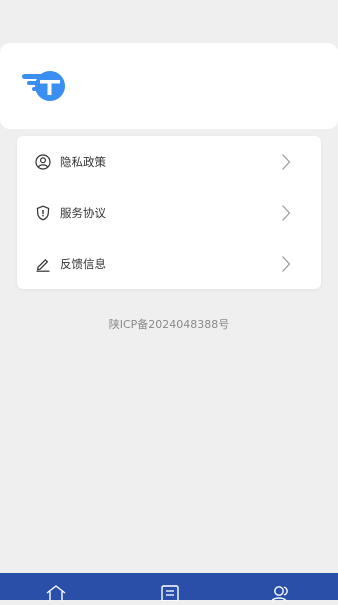  I want to click on tab-home, so click(56, 593).